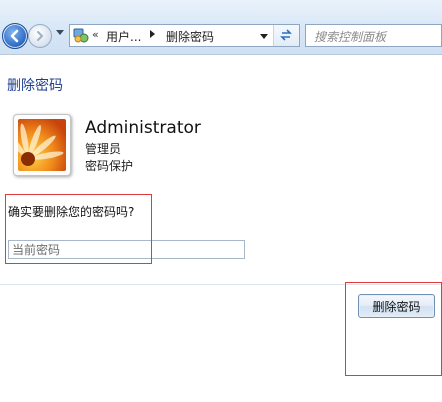 This screenshot has height=402, width=442. I want to click on search-placeholder: 搜索控制面板, so click(350, 37).